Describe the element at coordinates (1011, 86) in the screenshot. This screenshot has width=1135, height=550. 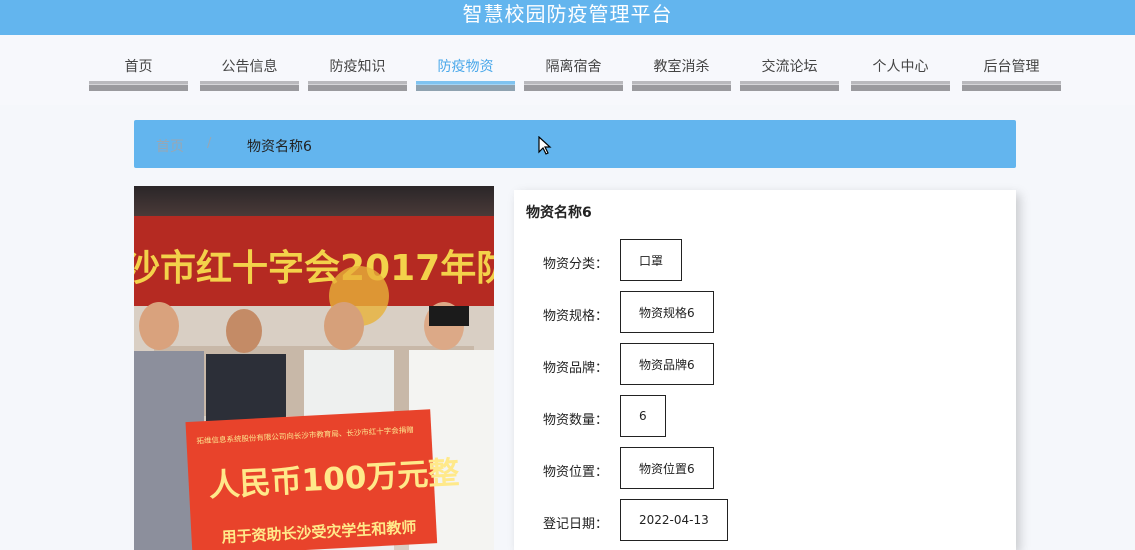
I see `nav-underline-admin` at that location.